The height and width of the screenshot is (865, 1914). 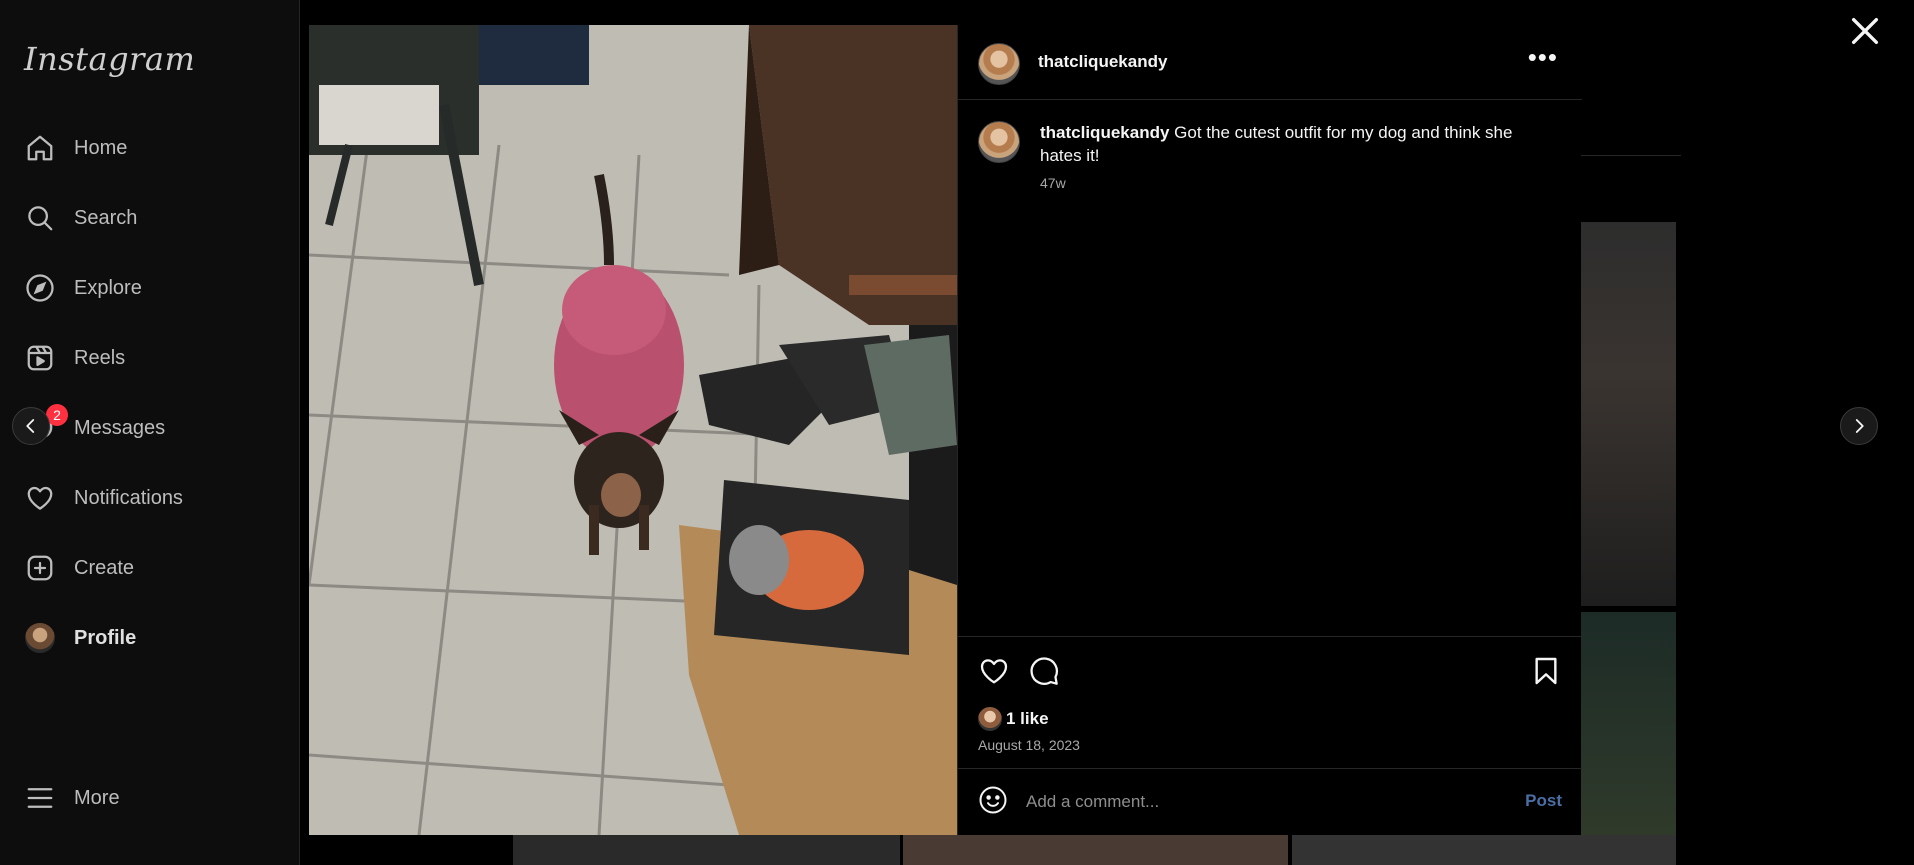 What do you see at coordinates (106, 217) in the screenshot?
I see `sidebar-item-label: Search` at bounding box center [106, 217].